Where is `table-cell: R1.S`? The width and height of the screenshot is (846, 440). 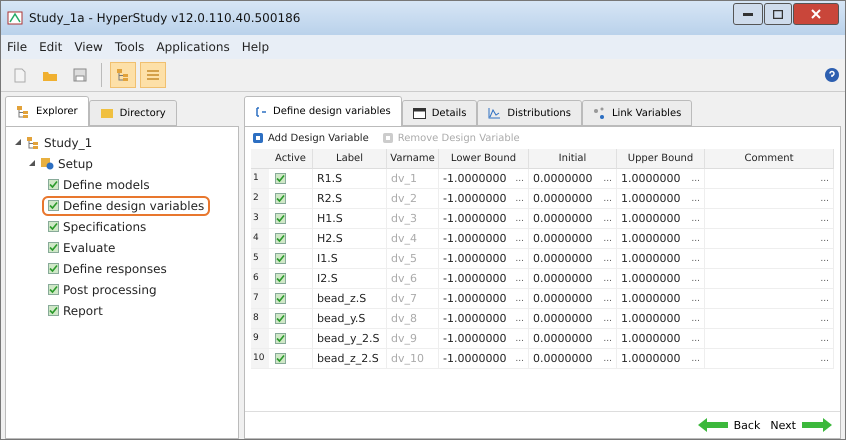
table-cell: R1.S is located at coordinates (350, 179).